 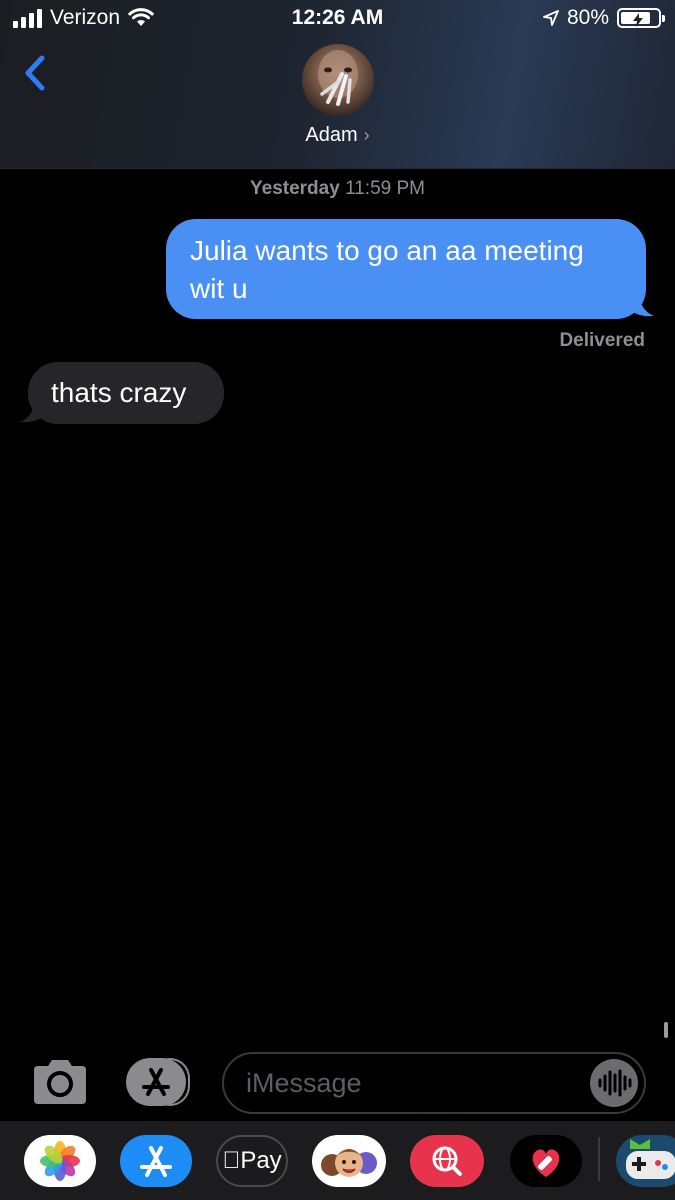 What do you see at coordinates (434, 1083) in the screenshot?
I see `imessage-input` at bounding box center [434, 1083].